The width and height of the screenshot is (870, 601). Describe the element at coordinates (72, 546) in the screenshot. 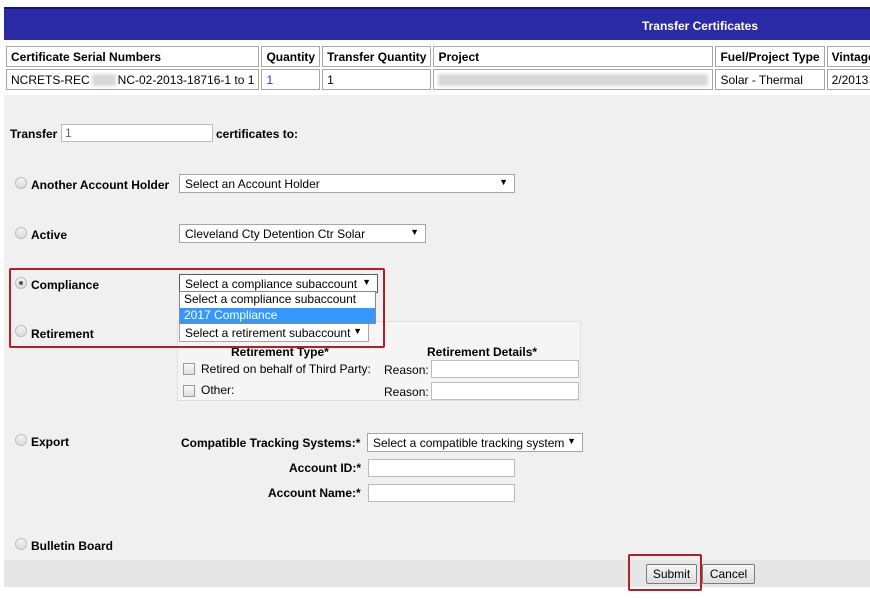

I see `bulletin-board-label: Bulletin Board` at that location.